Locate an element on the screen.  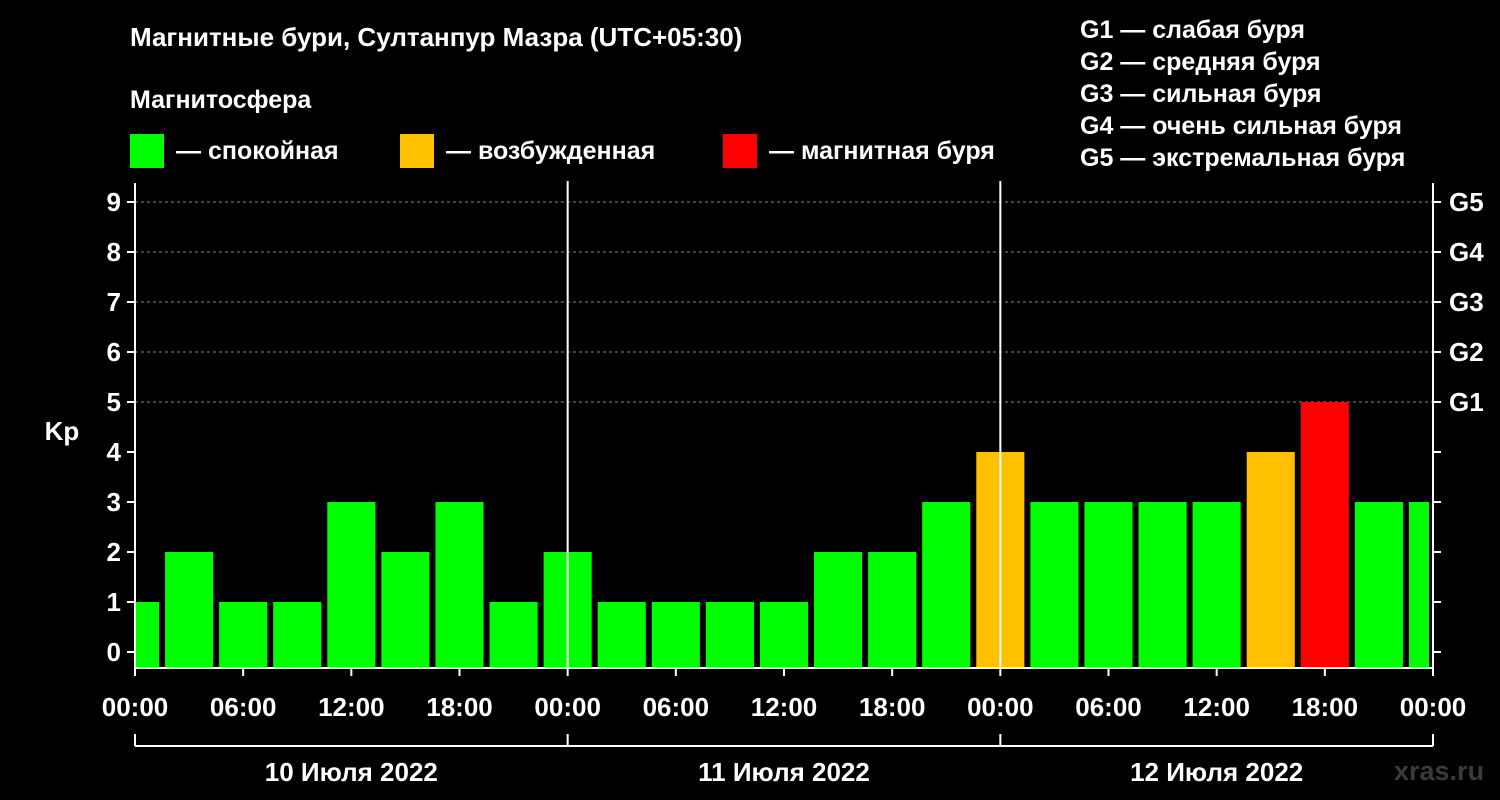
day-label: 12 Июля 2022 is located at coordinates (1216, 772).